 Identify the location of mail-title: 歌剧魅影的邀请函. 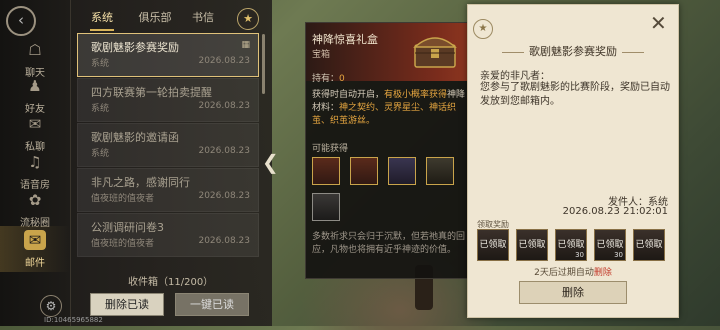
(135, 137).